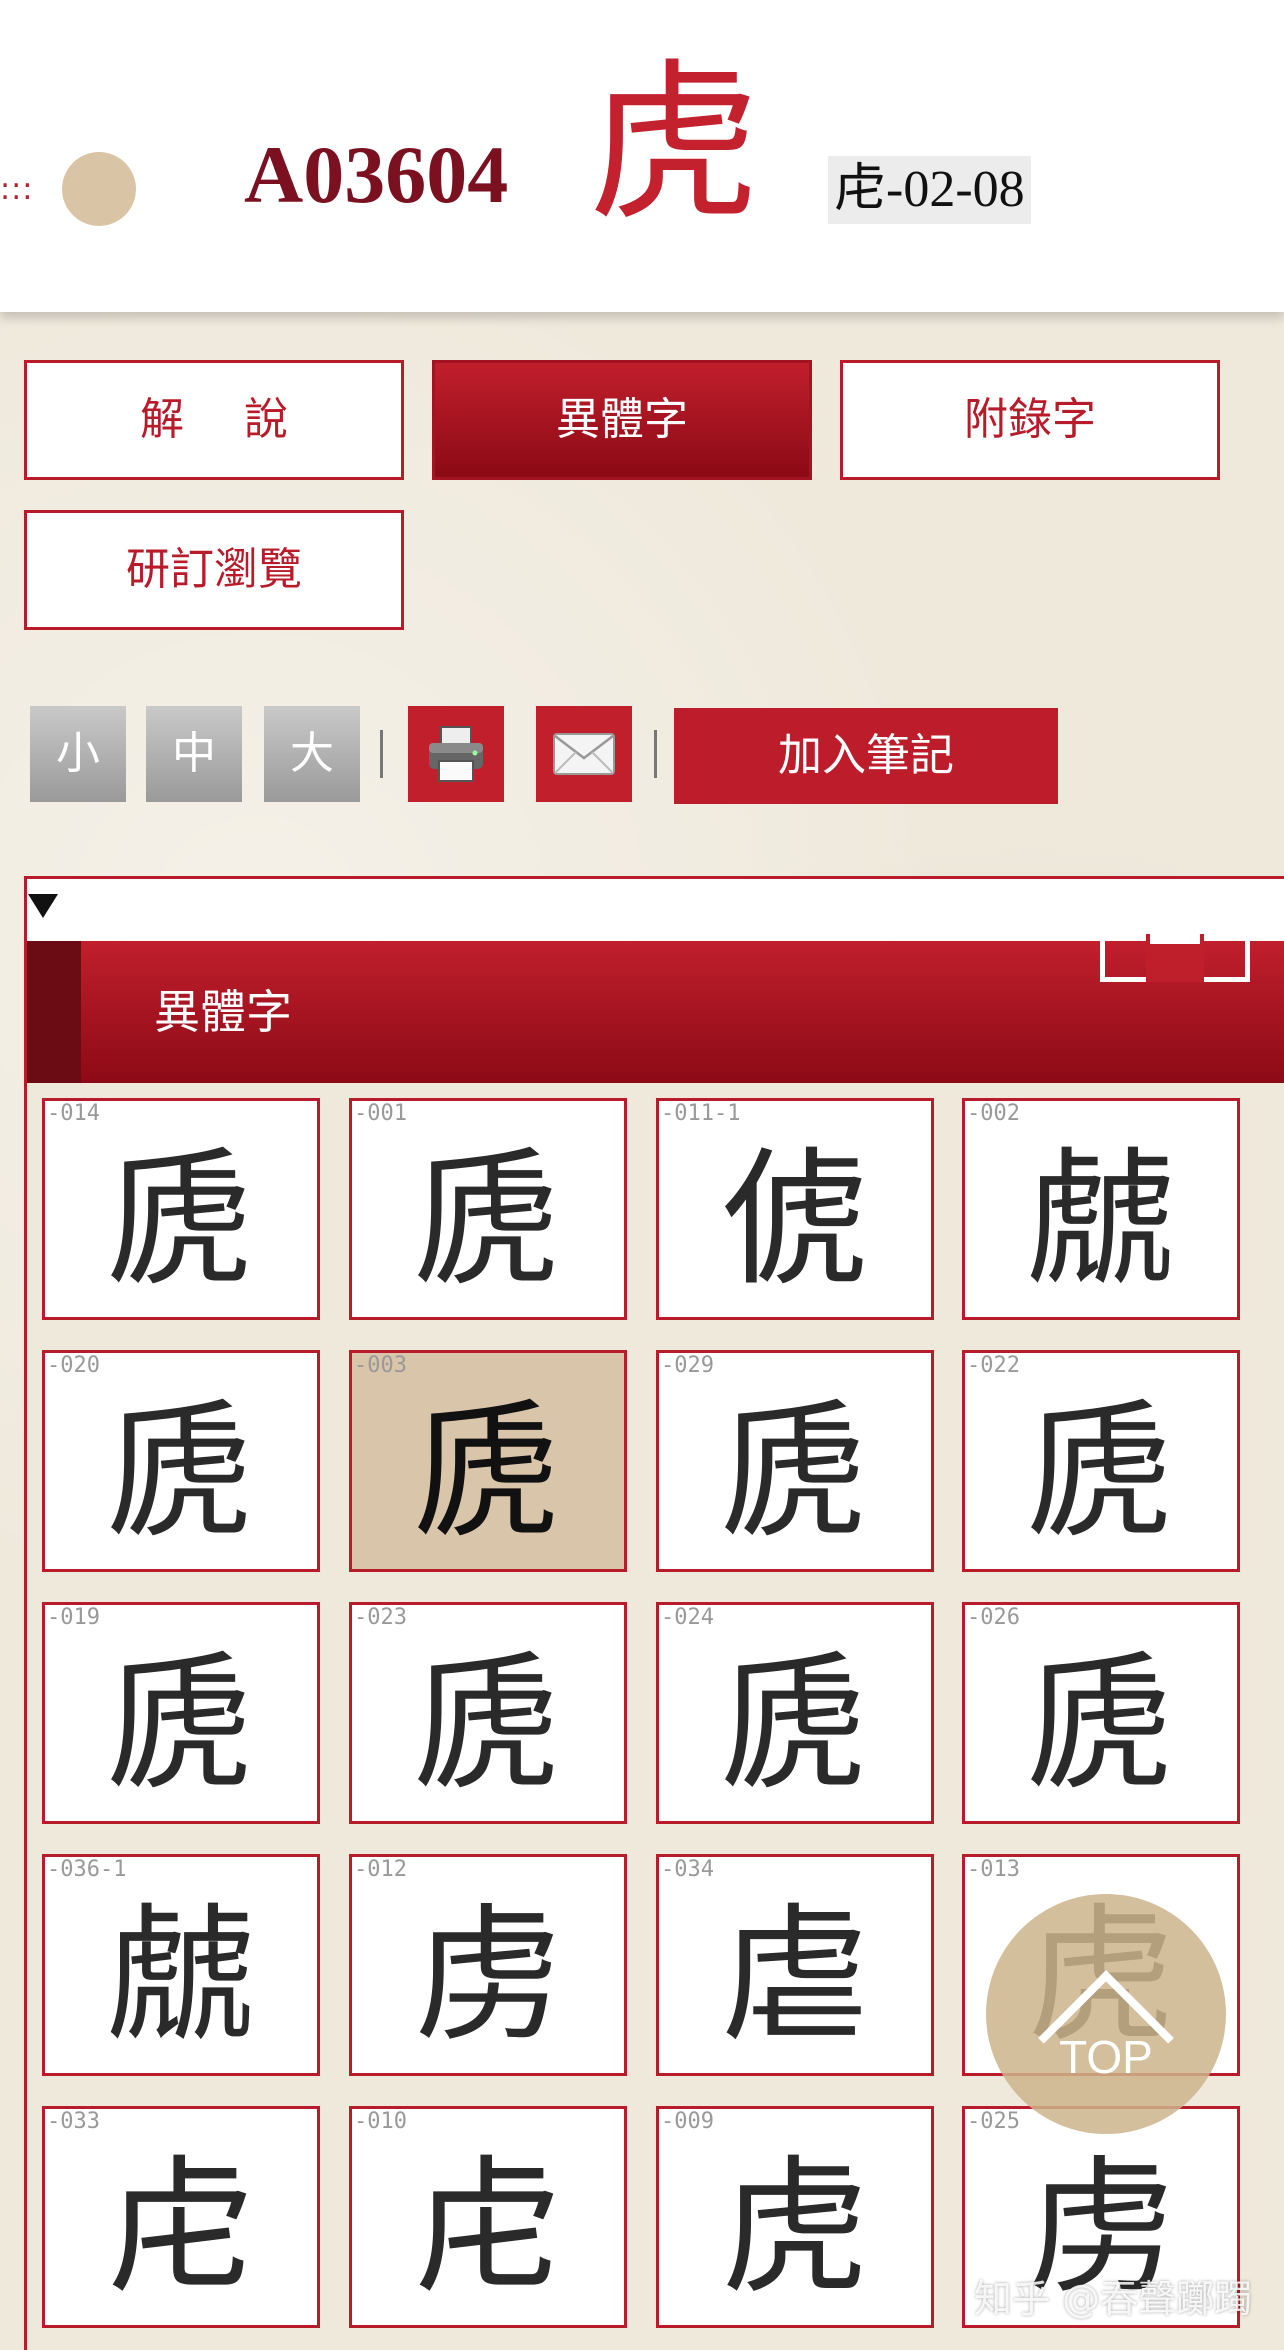 The image size is (1284, 2350). Describe the element at coordinates (43, 906) in the screenshot. I see `collapse-triangle-icon` at that location.